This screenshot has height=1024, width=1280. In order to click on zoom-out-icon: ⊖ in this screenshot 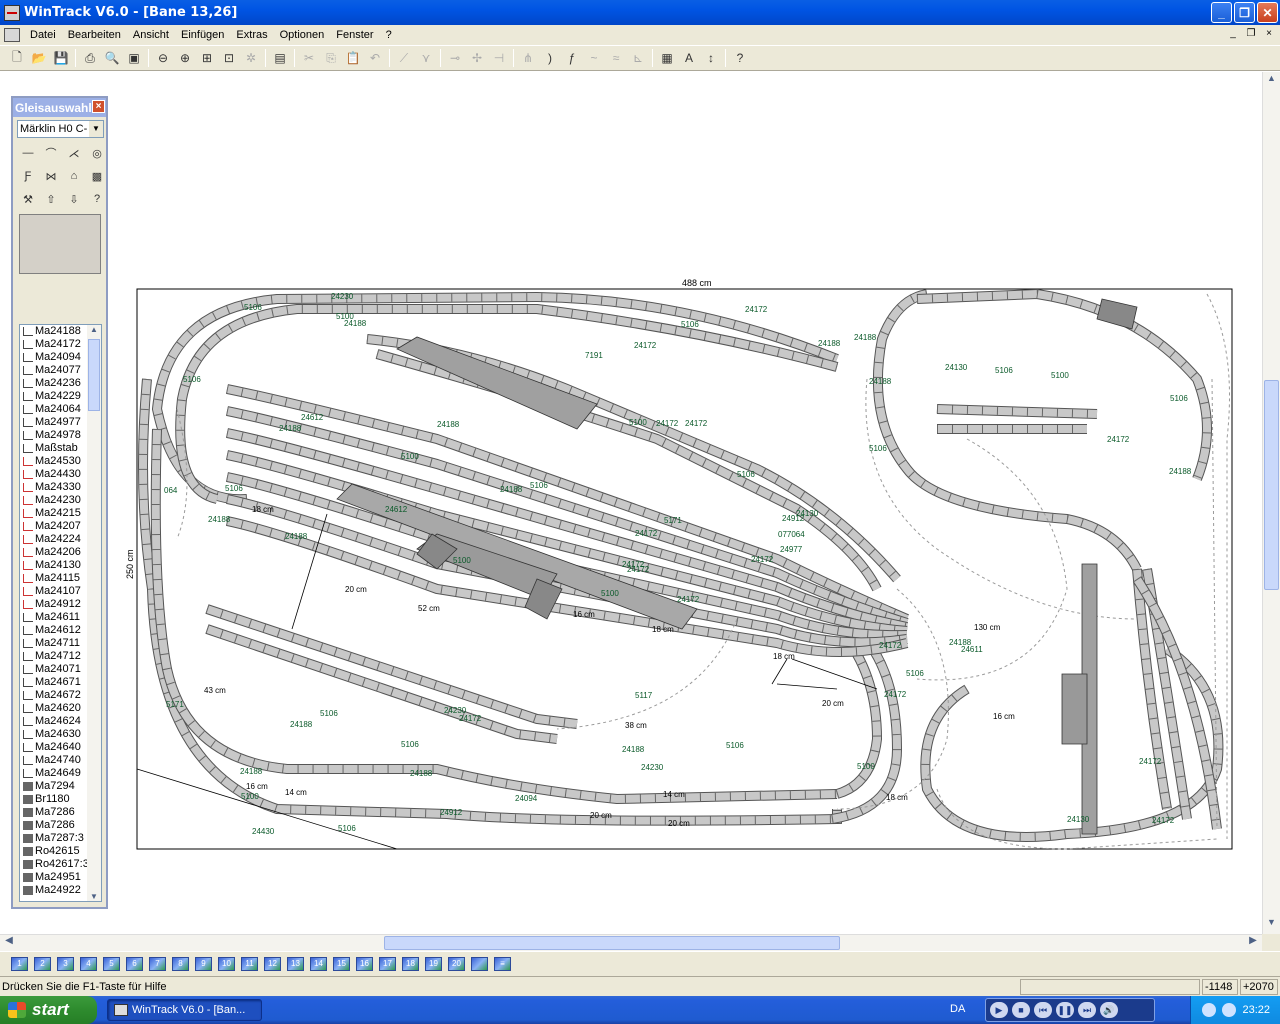, I will do `click(163, 58)`.